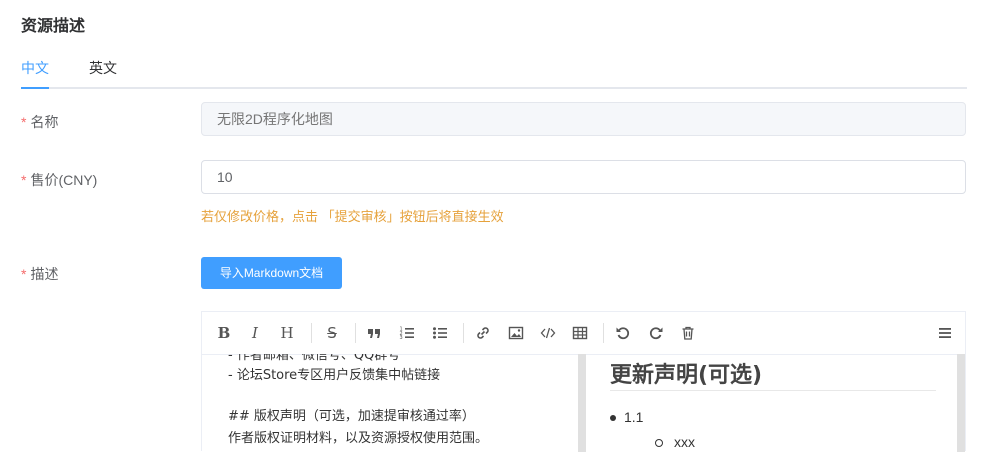  What do you see at coordinates (374, 333) in the screenshot?
I see `quote-icon` at bounding box center [374, 333].